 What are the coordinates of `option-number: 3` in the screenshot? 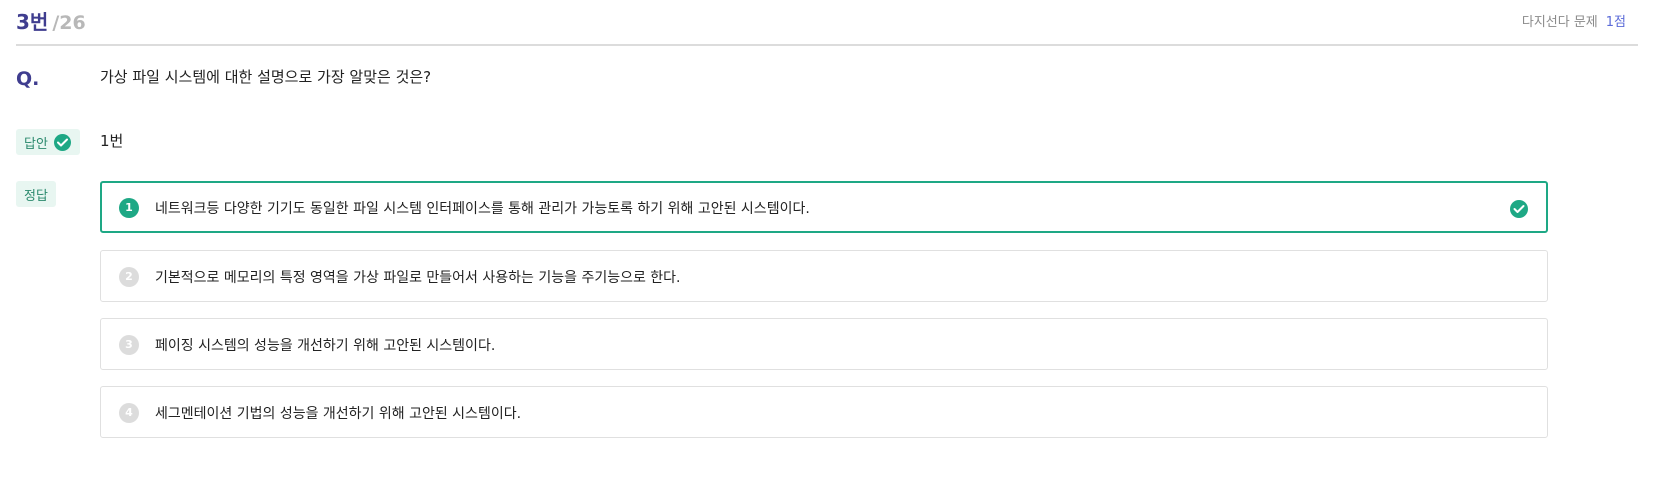 It's located at (129, 345).